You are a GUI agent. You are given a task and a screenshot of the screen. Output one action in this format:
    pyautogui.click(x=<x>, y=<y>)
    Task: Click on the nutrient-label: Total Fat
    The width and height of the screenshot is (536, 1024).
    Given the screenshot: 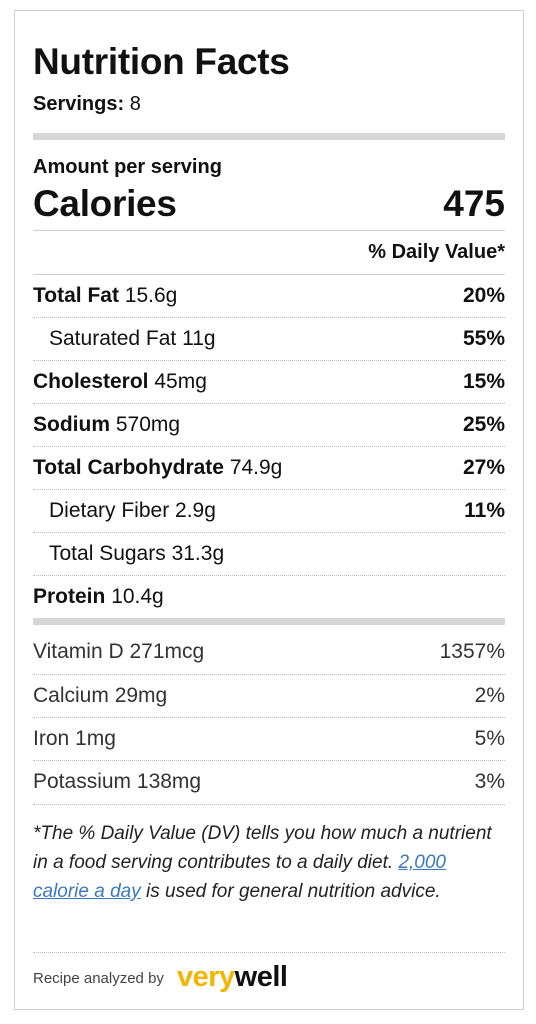 What is the action you would take?
    pyautogui.click(x=76, y=295)
    